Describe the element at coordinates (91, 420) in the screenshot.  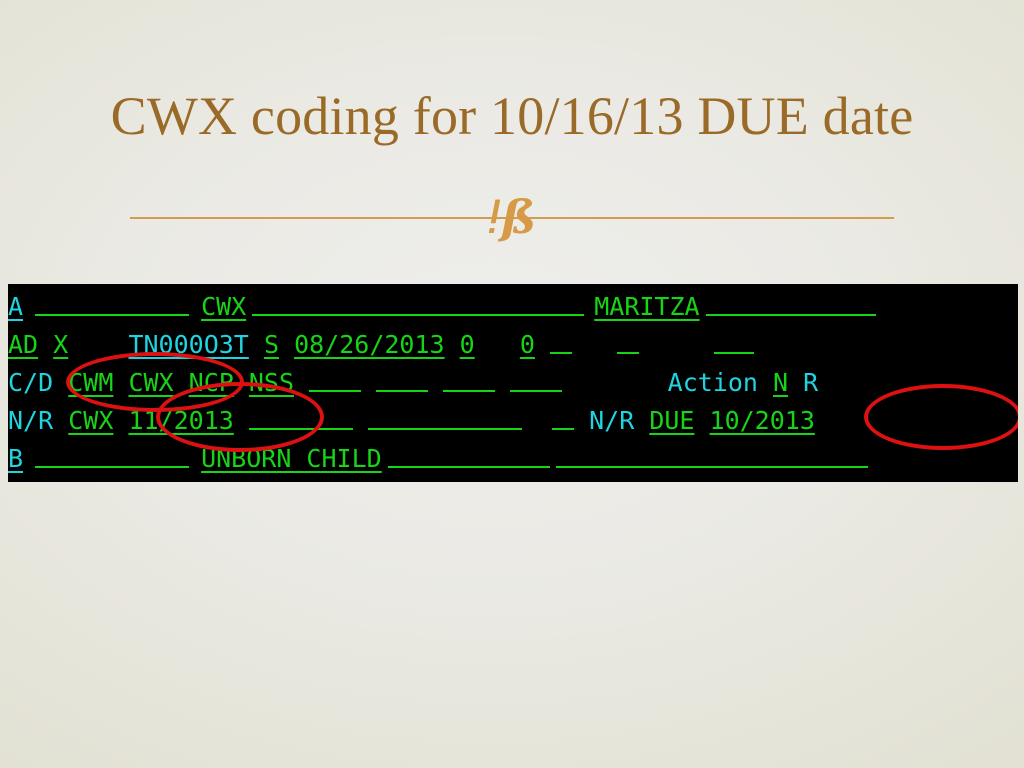
I see `value-nr-cwx: CWX` at that location.